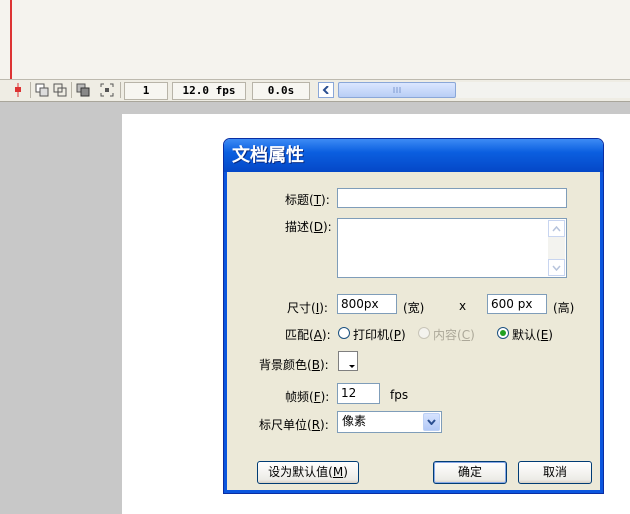  I want to click on frame-rate-label: 帧频(F):, so click(307, 397).